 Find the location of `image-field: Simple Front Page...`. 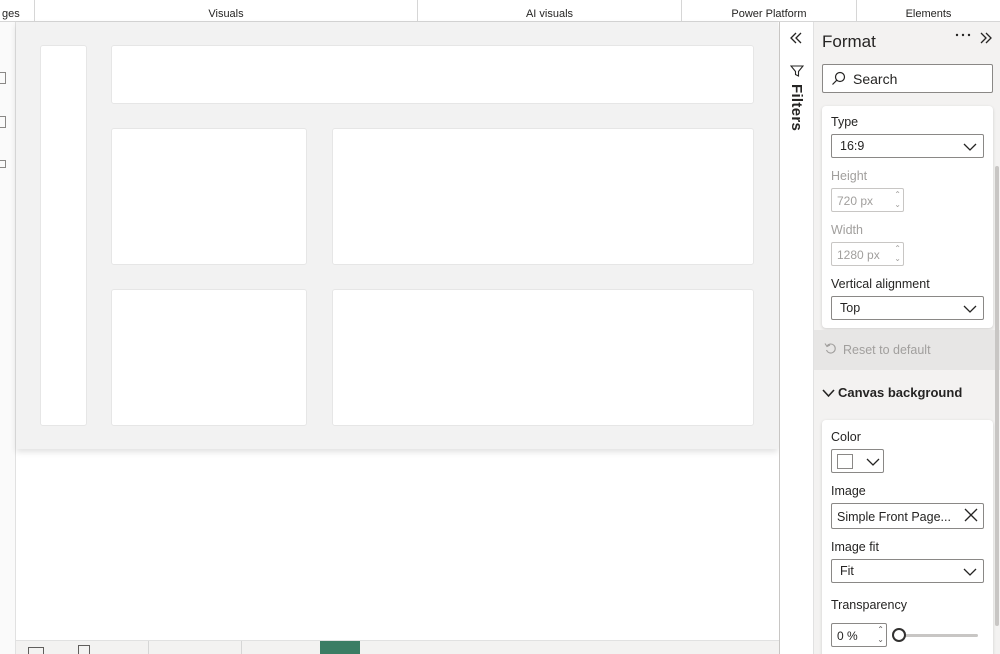

image-field: Simple Front Page... is located at coordinates (907, 516).